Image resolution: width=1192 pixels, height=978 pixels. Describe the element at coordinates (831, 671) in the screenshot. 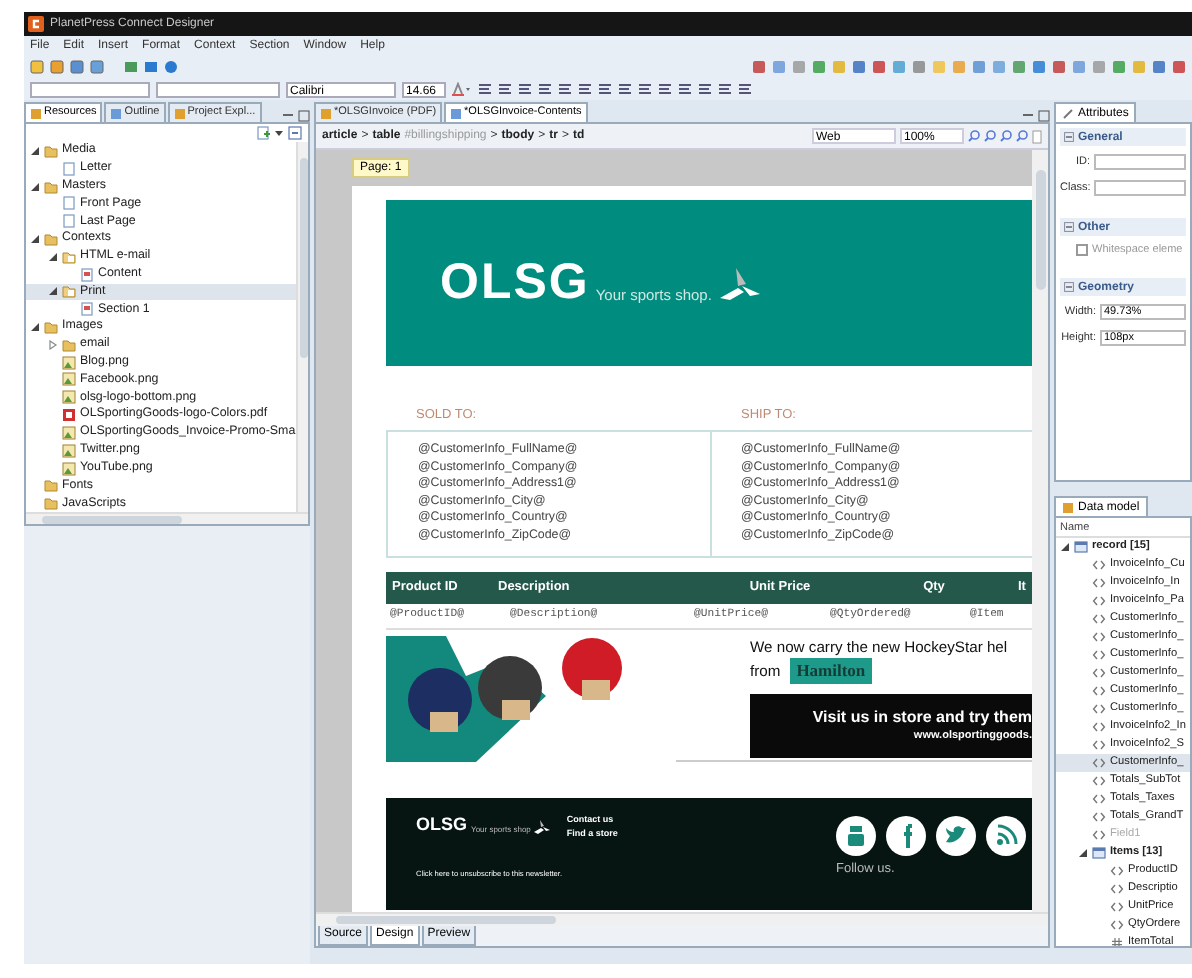

I see `brand-label: Hamilton` at that location.